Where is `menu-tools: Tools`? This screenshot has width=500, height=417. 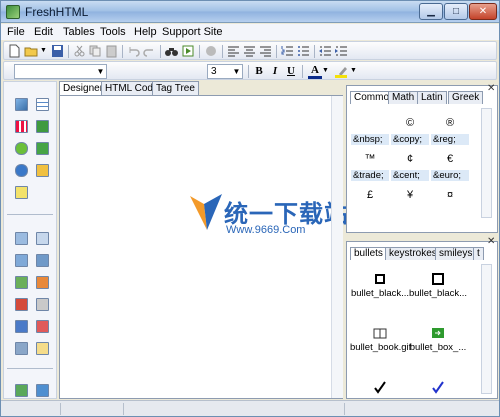 menu-tools: Tools is located at coordinates (113, 32).